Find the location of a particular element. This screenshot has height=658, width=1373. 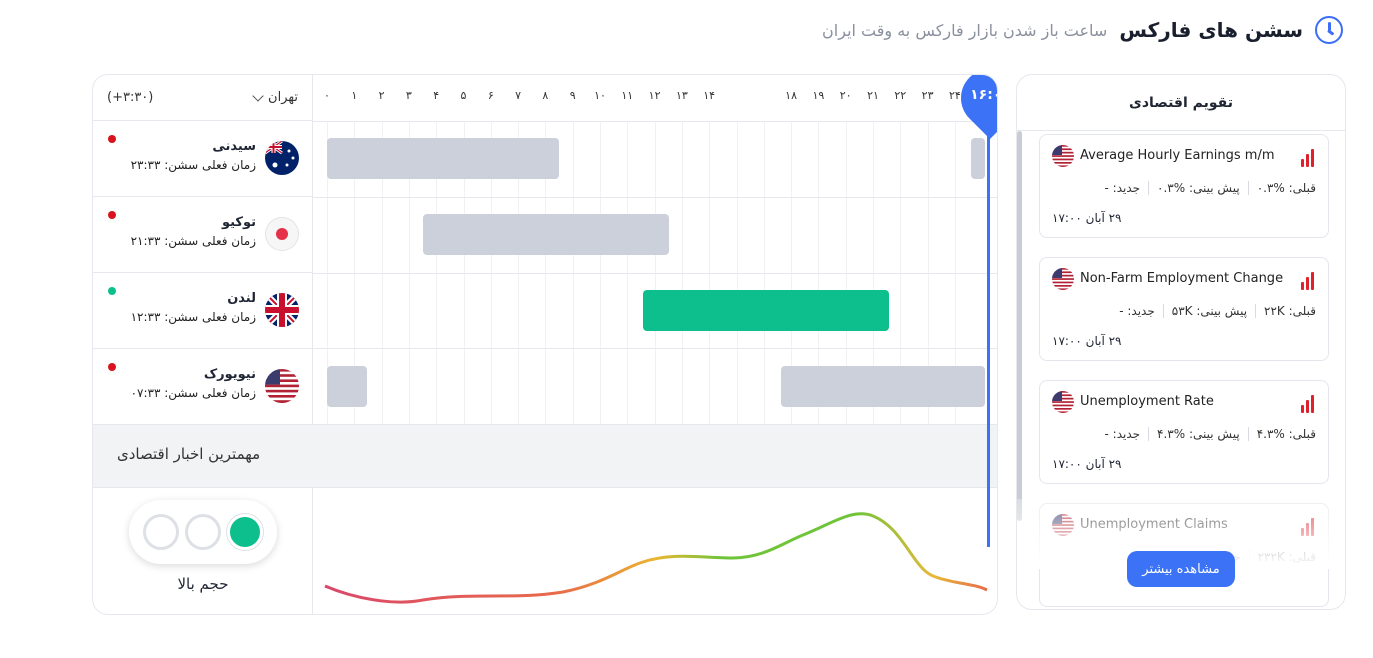

current-time-line is located at coordinates (988, 337).